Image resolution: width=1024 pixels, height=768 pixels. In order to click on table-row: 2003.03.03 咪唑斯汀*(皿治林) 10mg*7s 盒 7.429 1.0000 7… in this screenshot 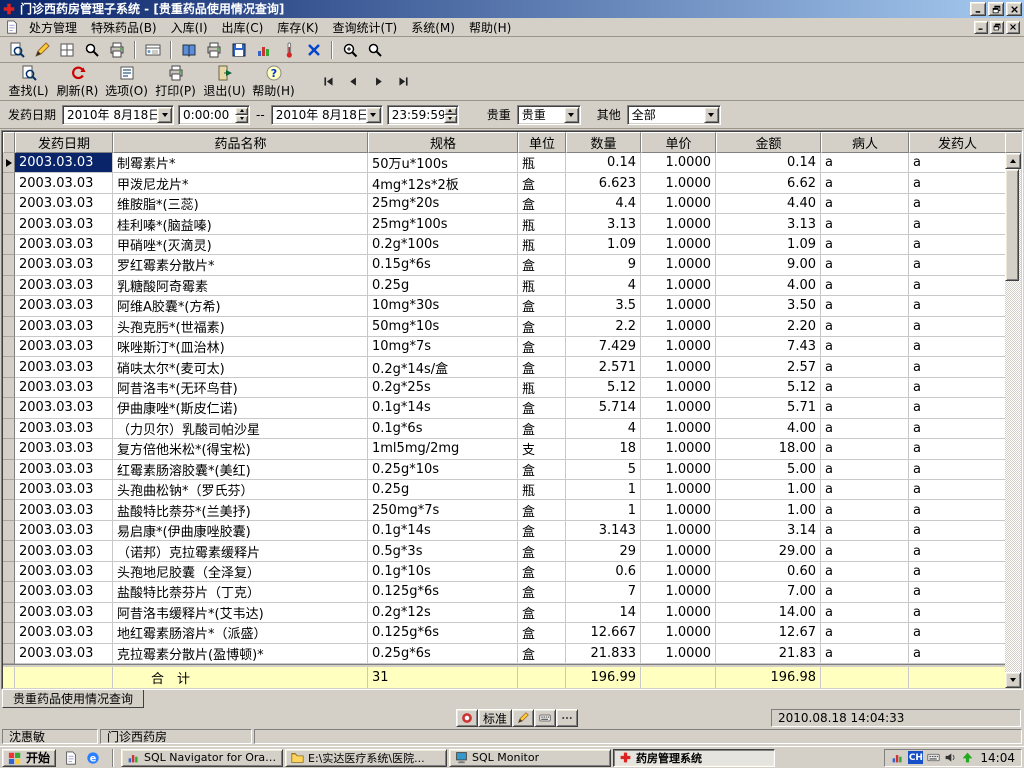, I will do `click(504, 347)`.